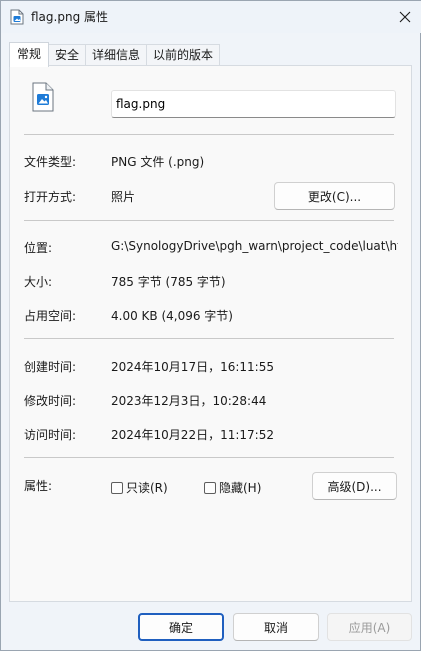  Describe the element at coordinates (50, 367) in the screenshot. I see `created-label: 创建时间:` at that location.